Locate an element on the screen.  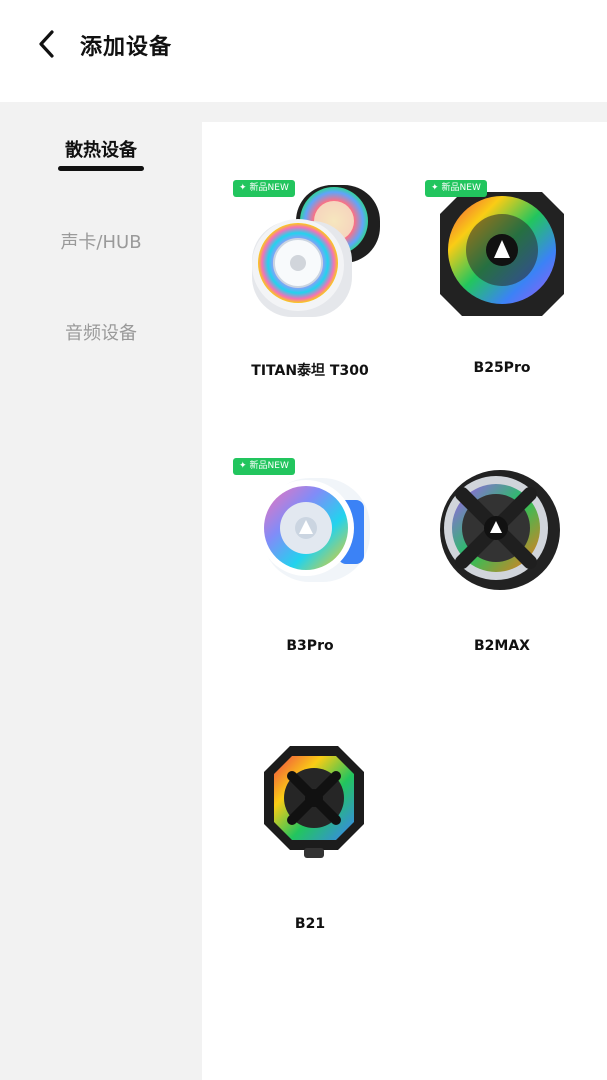
product-card-titan-t300: ✦ 新品NEW TITAN泰坦 T300 is located at coordinates (310, 257).